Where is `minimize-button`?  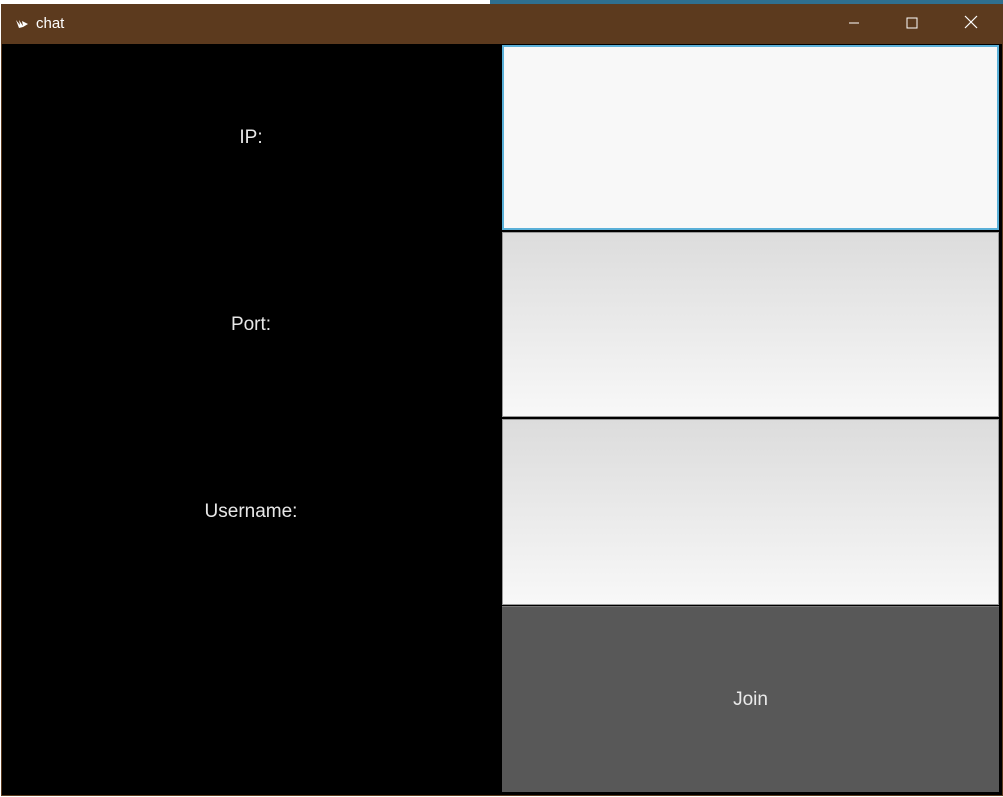 minimize-button is located at coordinates (854, 24).